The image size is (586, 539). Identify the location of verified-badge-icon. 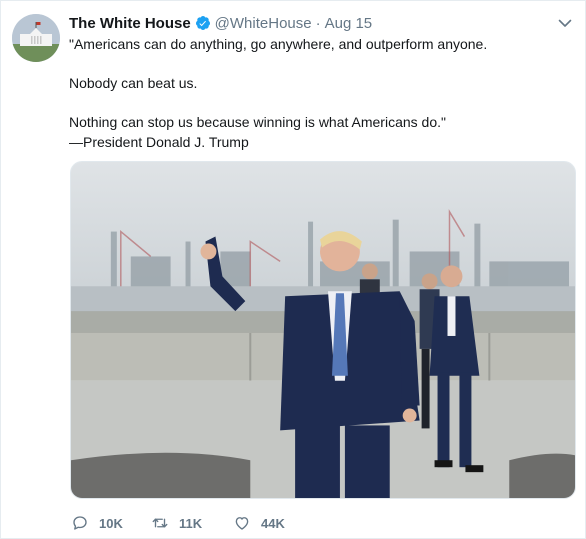
(202, 23).